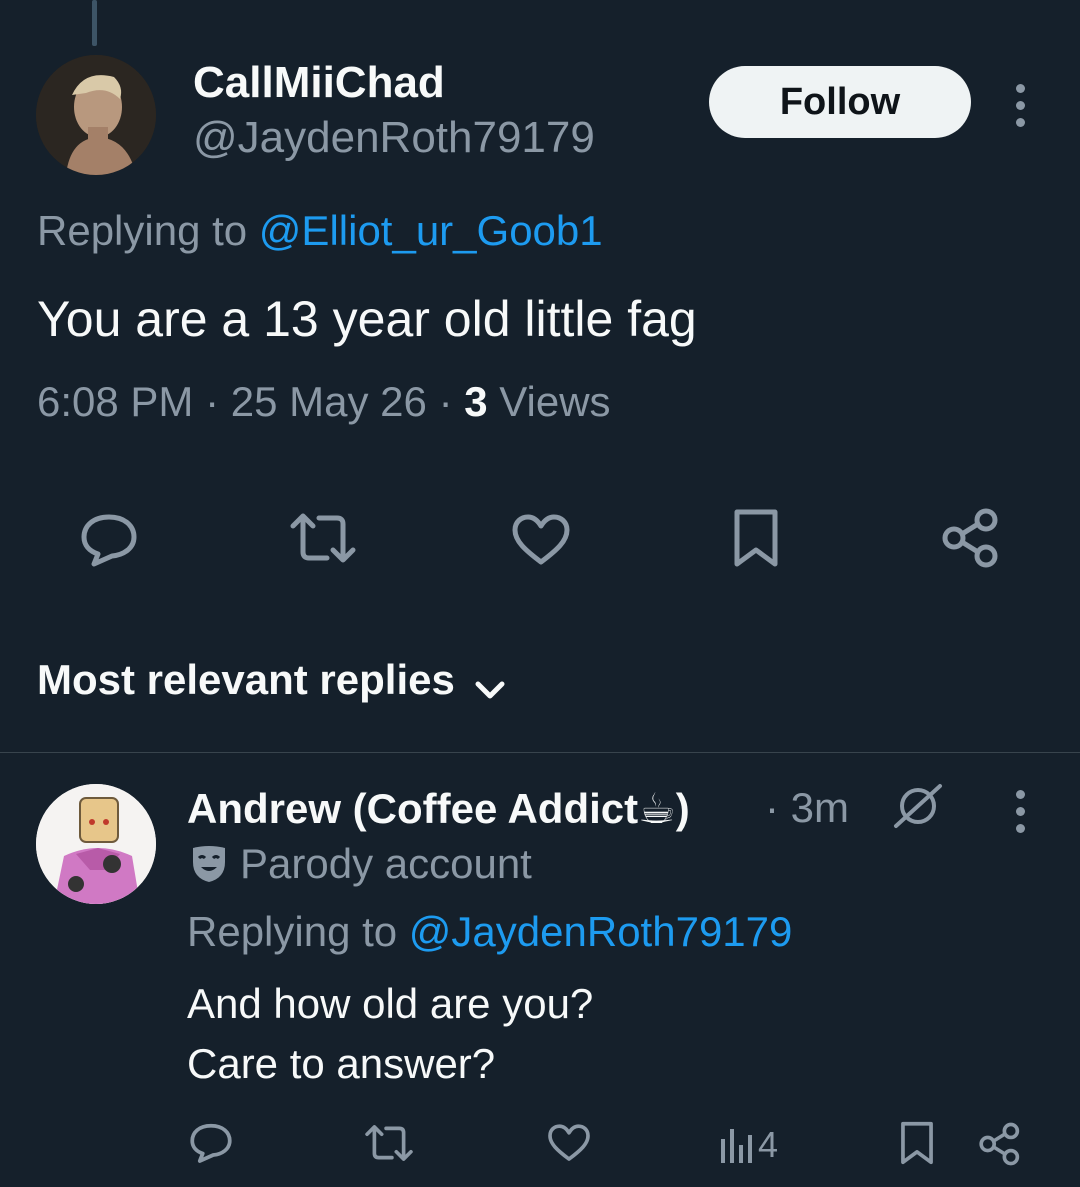  What do you see at coordinates (682, 808) in the screenshot?
I see `reply-author-name-close: )` at bounding box center [682, 808].